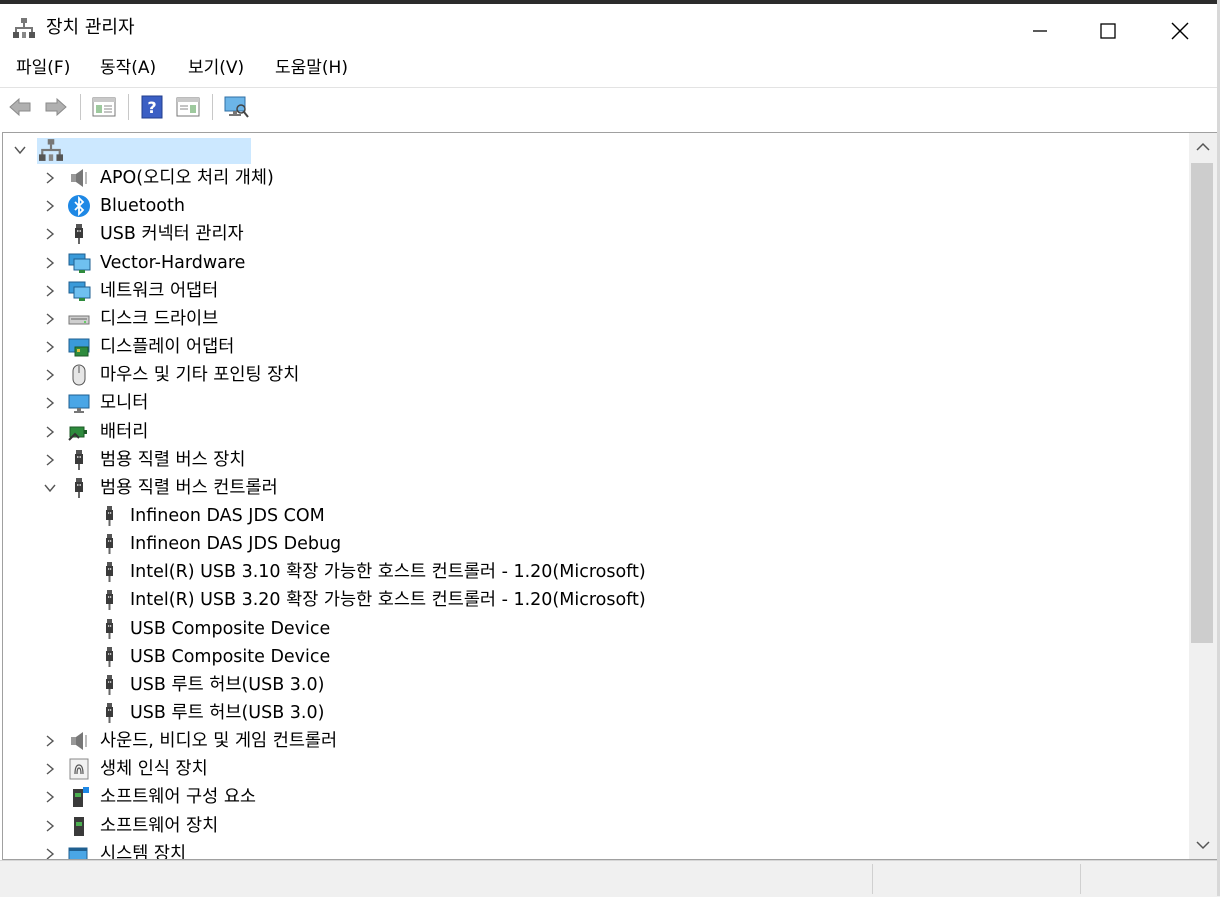 Image resolution: width=1220 pixels, height=897 pixels. What do you see at coordinates (593, 544) in the screenshot?
I see `tree-device-node: Infineon DAS JDS Debug` at bounding box center [593, 544].